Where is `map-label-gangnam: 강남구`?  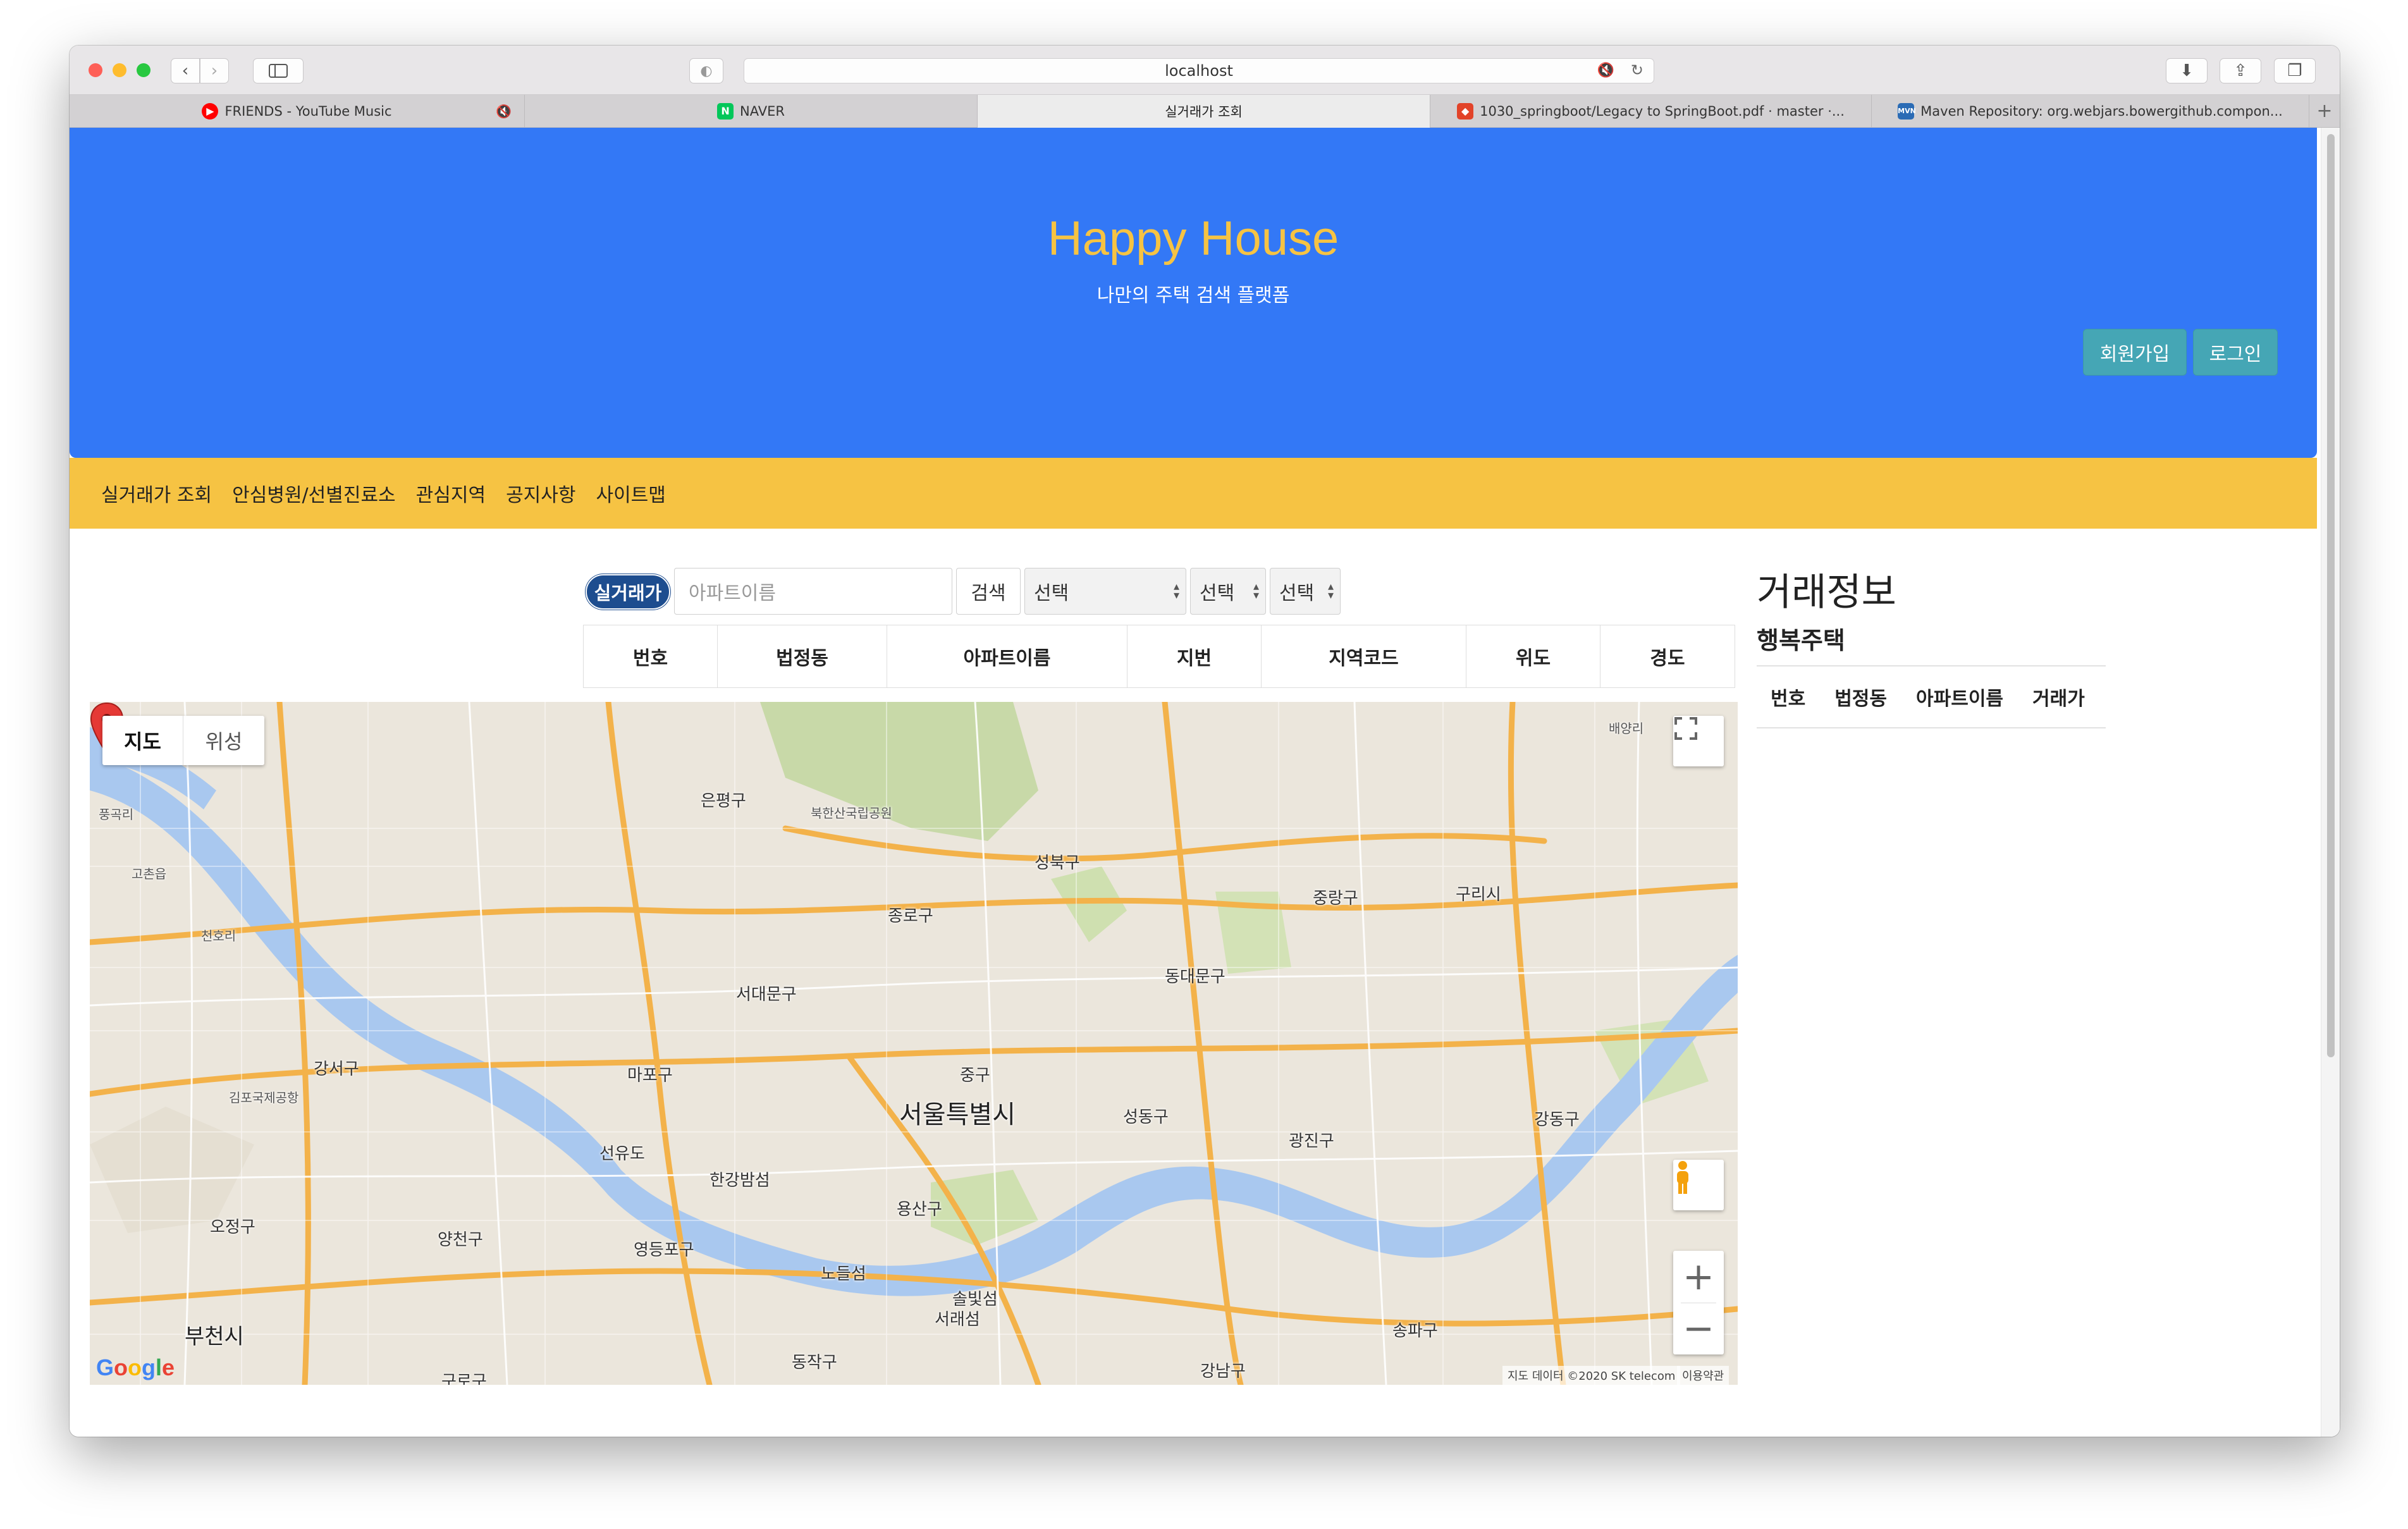
map-label-gangnam: 강남구 is located at coordinates (1223, 1372).